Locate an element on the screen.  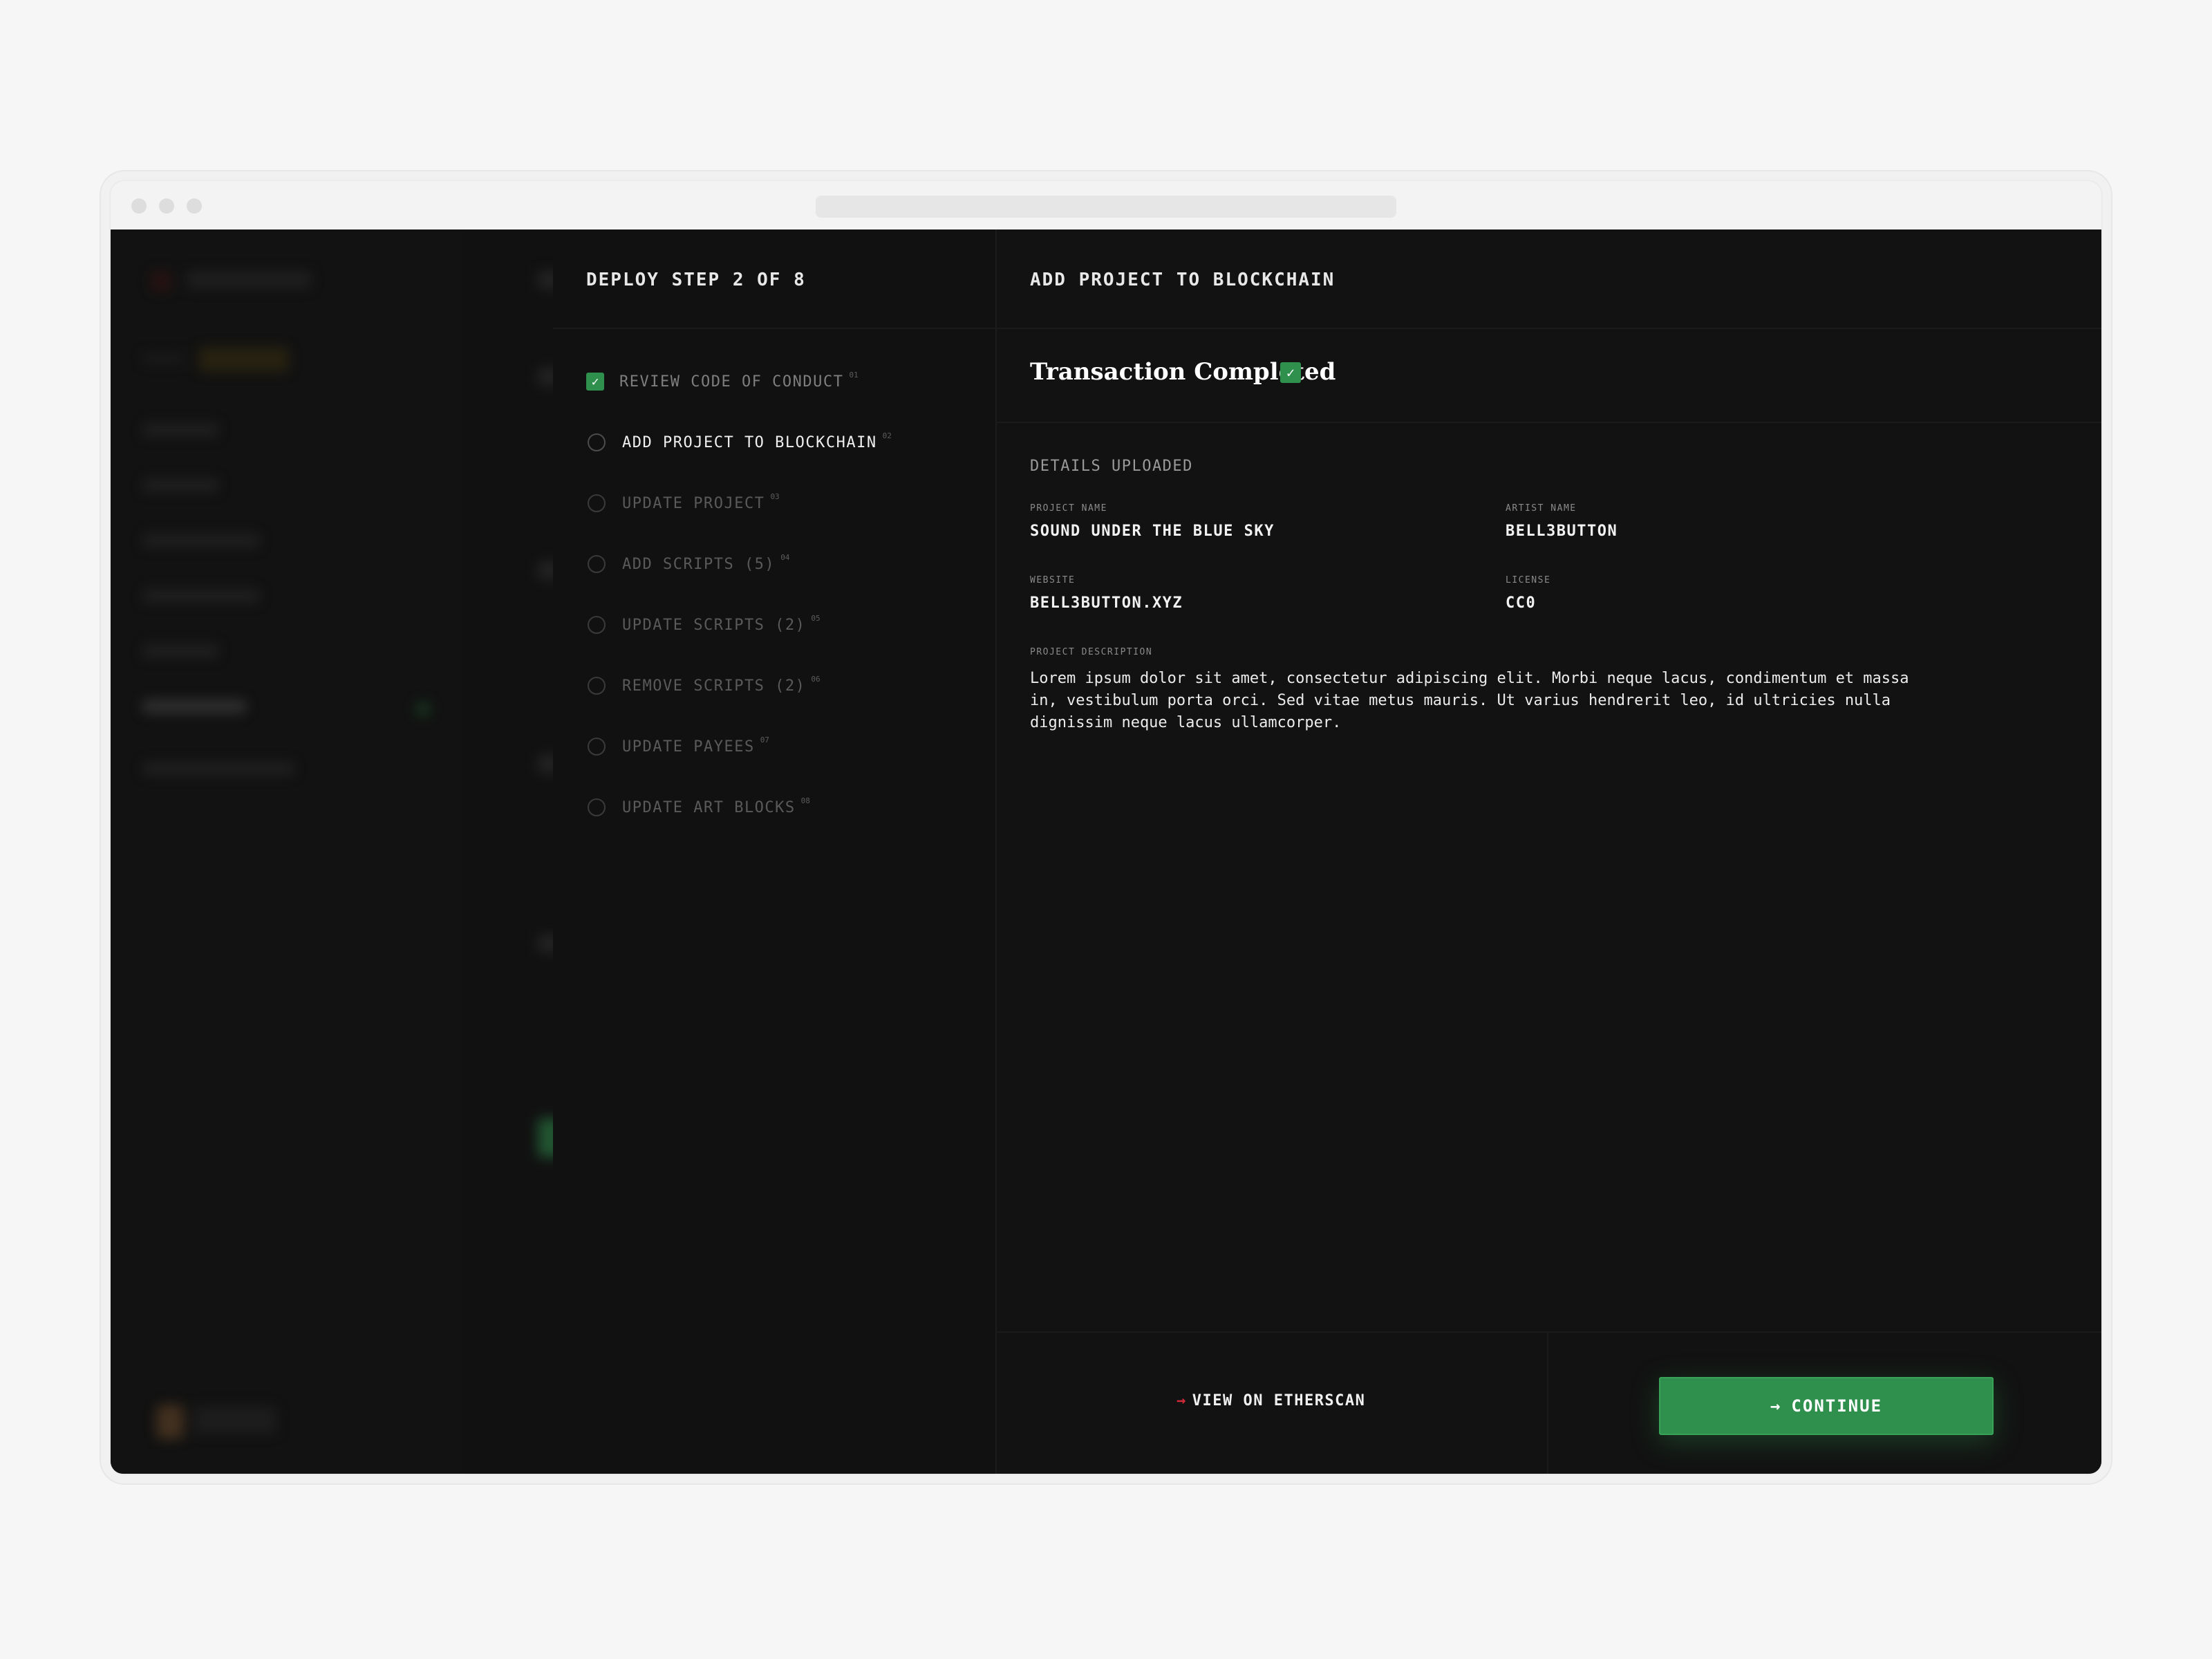
etherscan-label: VIEW ON ETHERSCAN is located at coordinates (1279, 1400).